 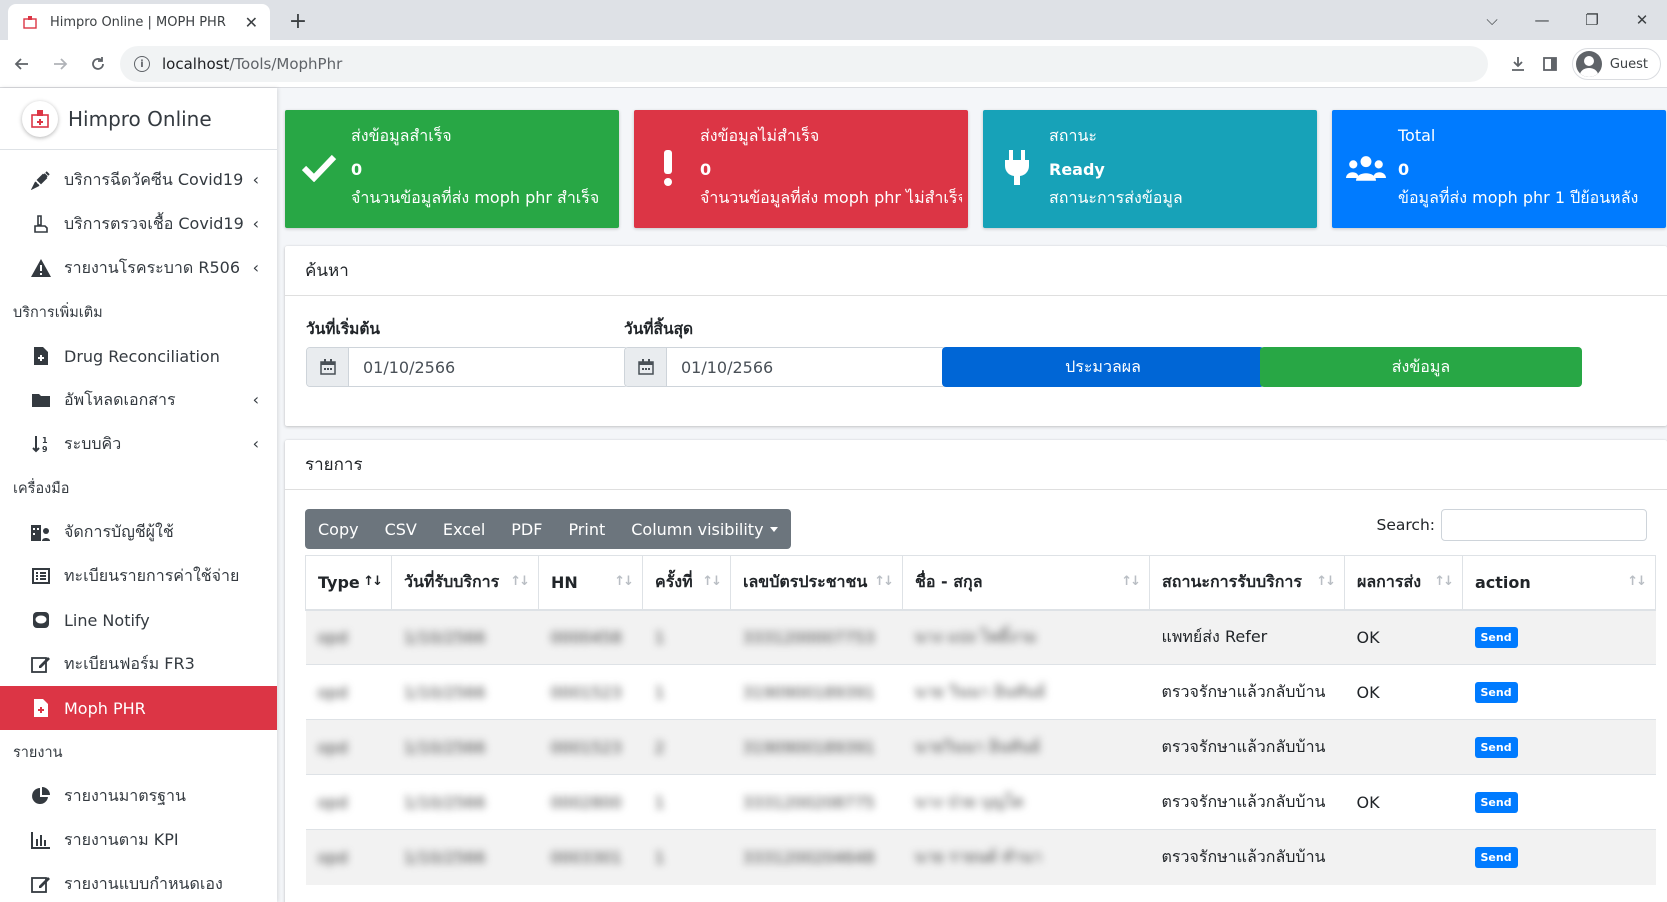 What do you see at coordinates (138, 180) in the screenshot?
I see `sidebar-item-covid-vaccine: บริการฉีดวัคซีน Covid19 ‹` at bounding box center [138, 180].